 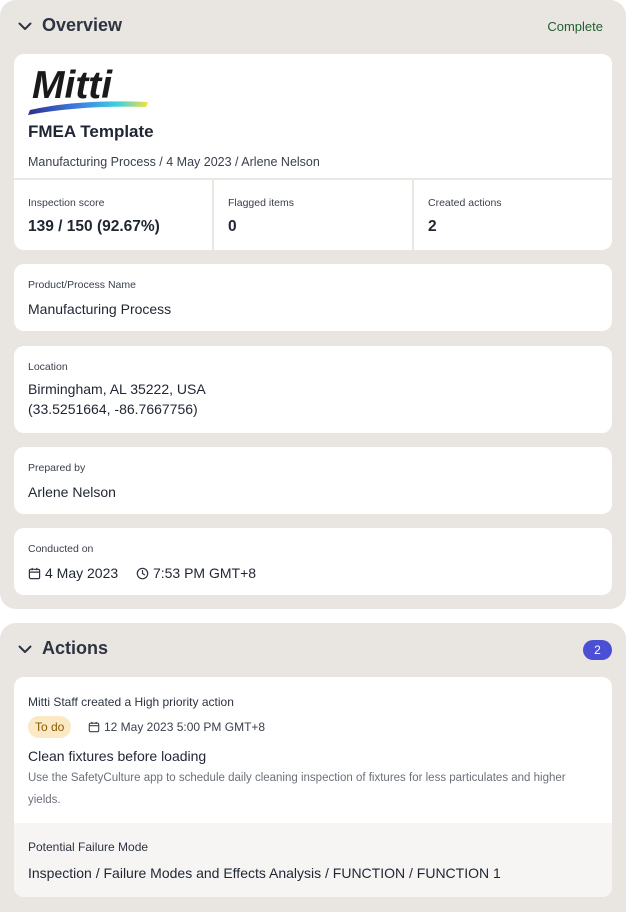 I want to click on action-title: Clean fixtures before loading, so click(x=117, y=756).